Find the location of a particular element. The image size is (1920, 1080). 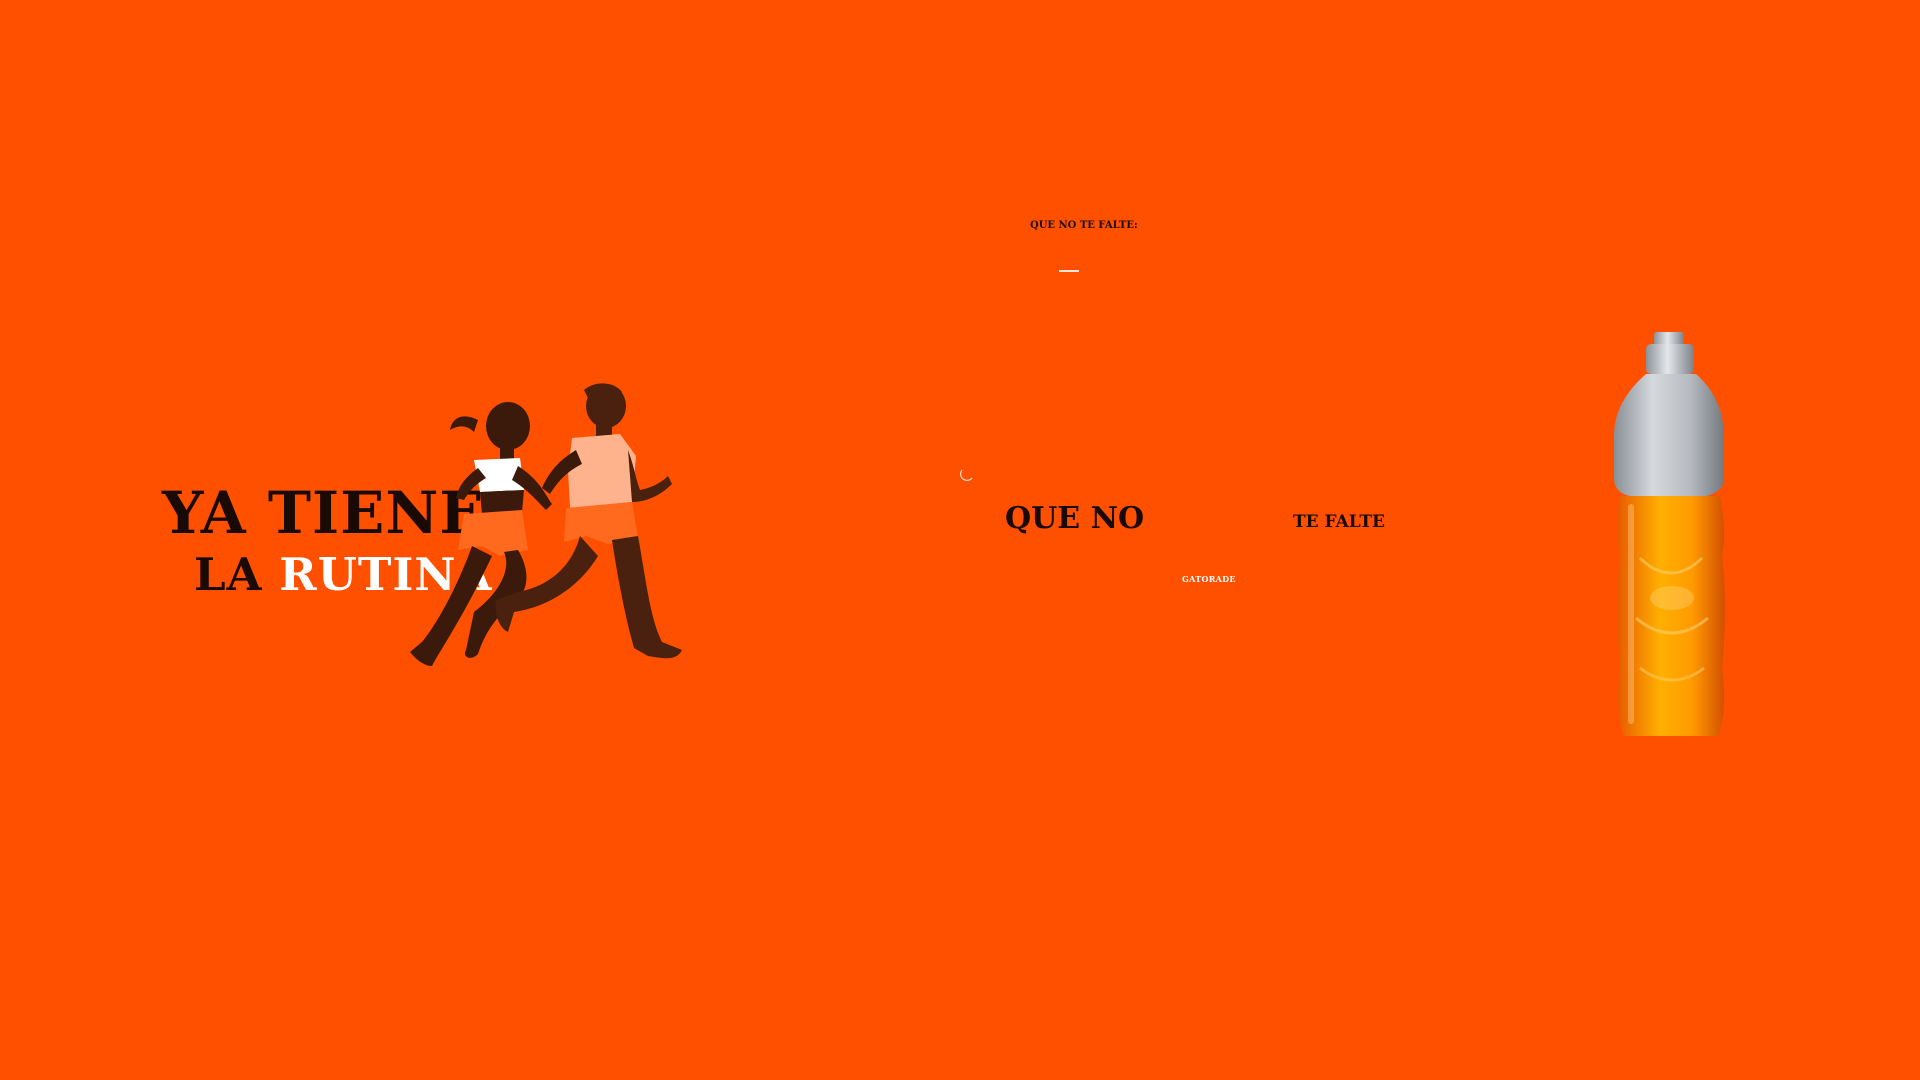

runners-illustration is located at coordinates (546, 524).